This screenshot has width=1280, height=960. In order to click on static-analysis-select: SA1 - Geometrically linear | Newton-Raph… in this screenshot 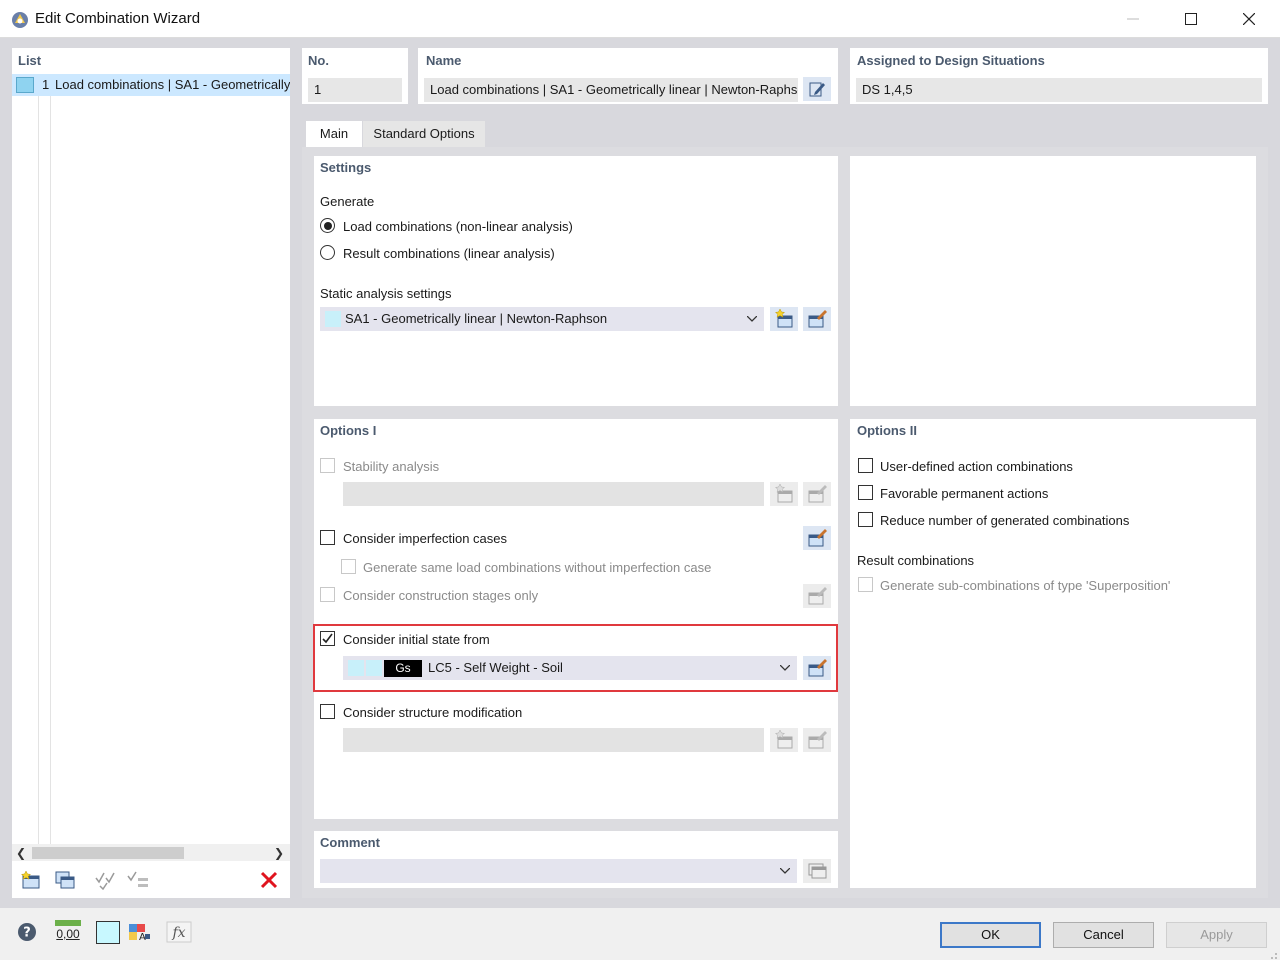, I will do `click(542, 319)`.